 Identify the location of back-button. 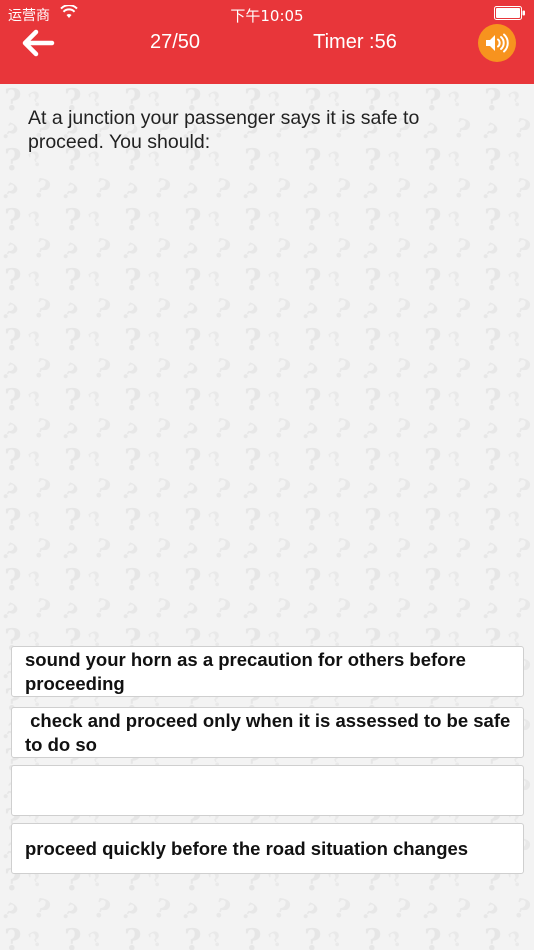
(38, 43).